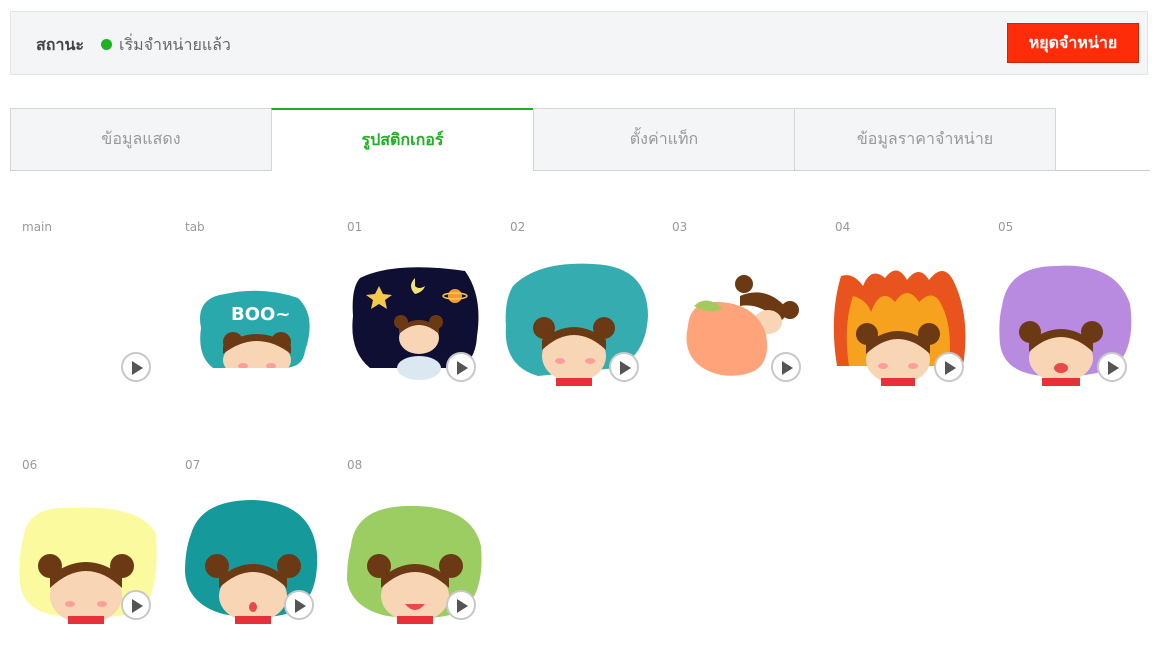 This screenshot has height=658, width=1157. Describe the element at coordinates (248, 558) in the screenshot. I see `sticker-07: 07` at that location.